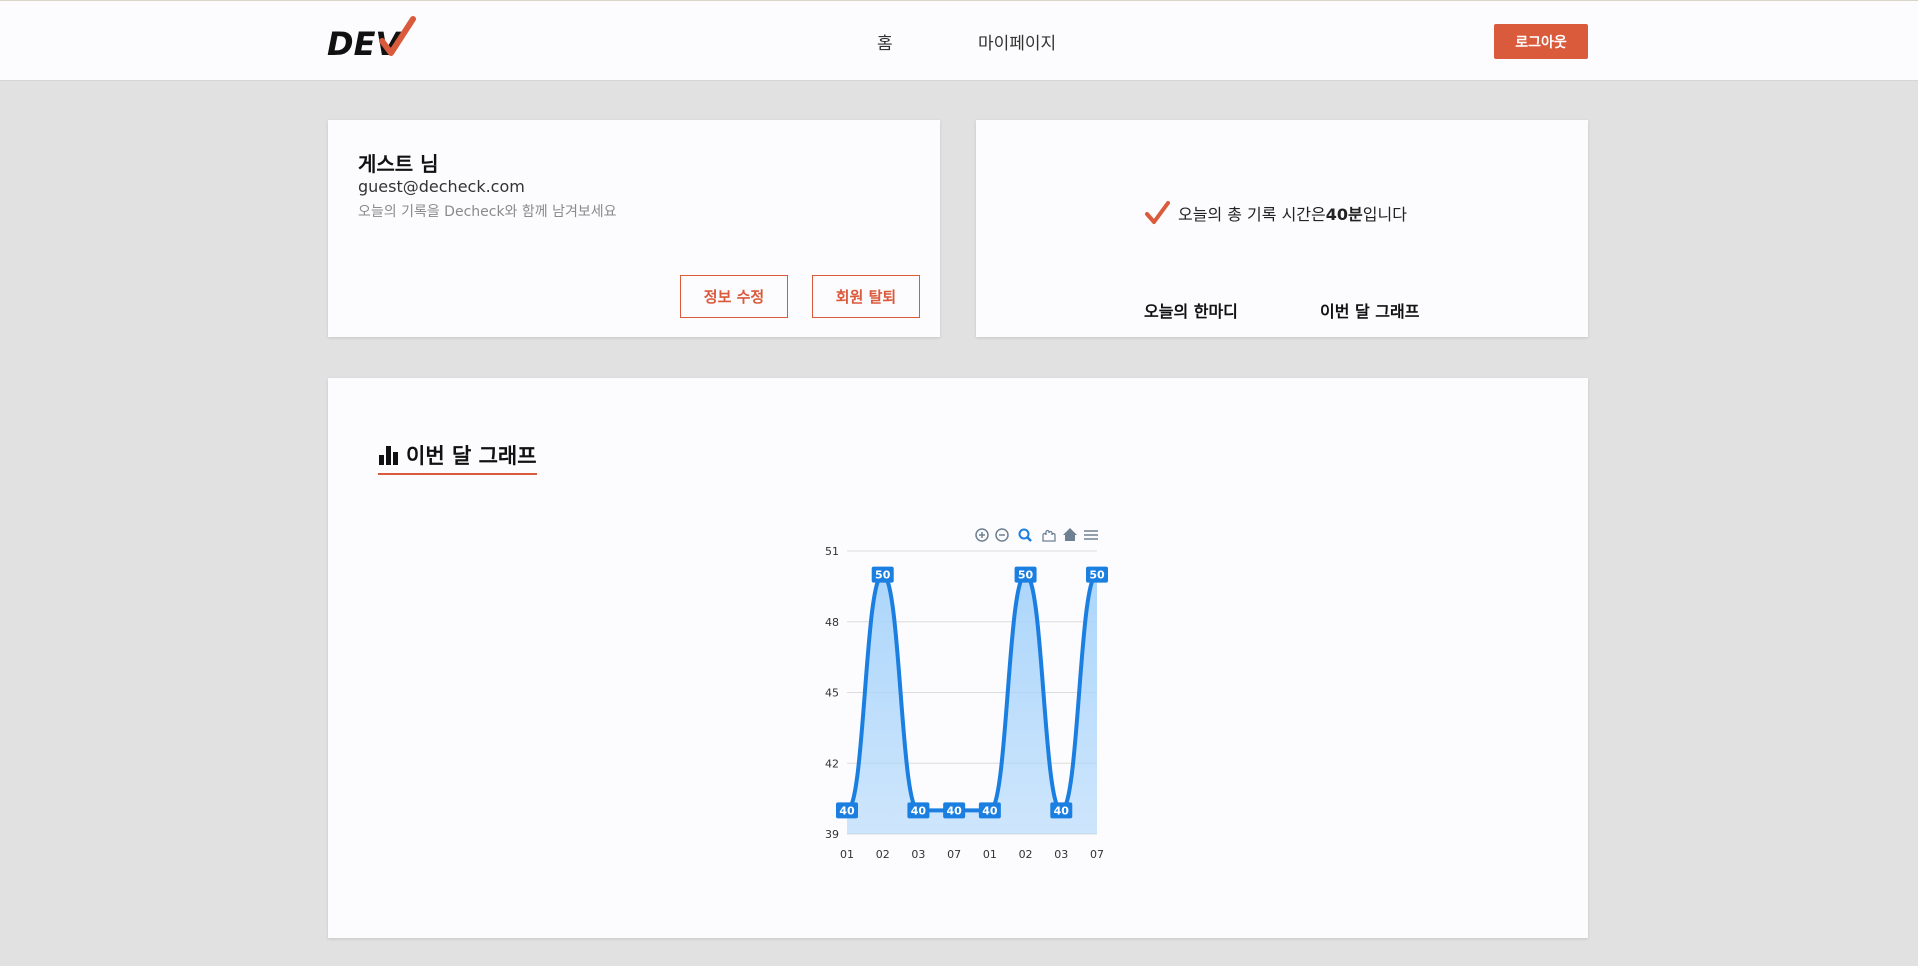  I want to click on dev-logo: DEV, so click(372, 38).